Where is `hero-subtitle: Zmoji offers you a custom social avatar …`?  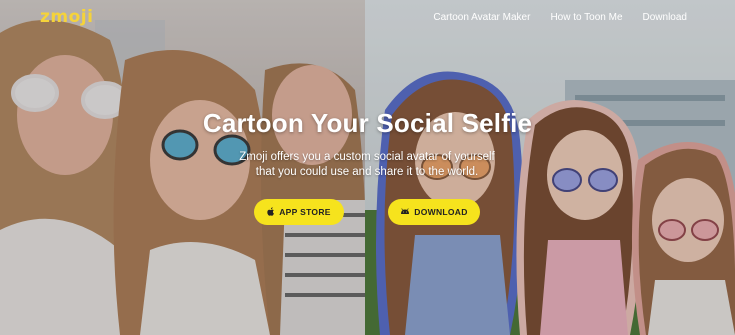
hero-subtitle: Zmoji offers you a custom social avatar … is located at coordinates (367, 165).